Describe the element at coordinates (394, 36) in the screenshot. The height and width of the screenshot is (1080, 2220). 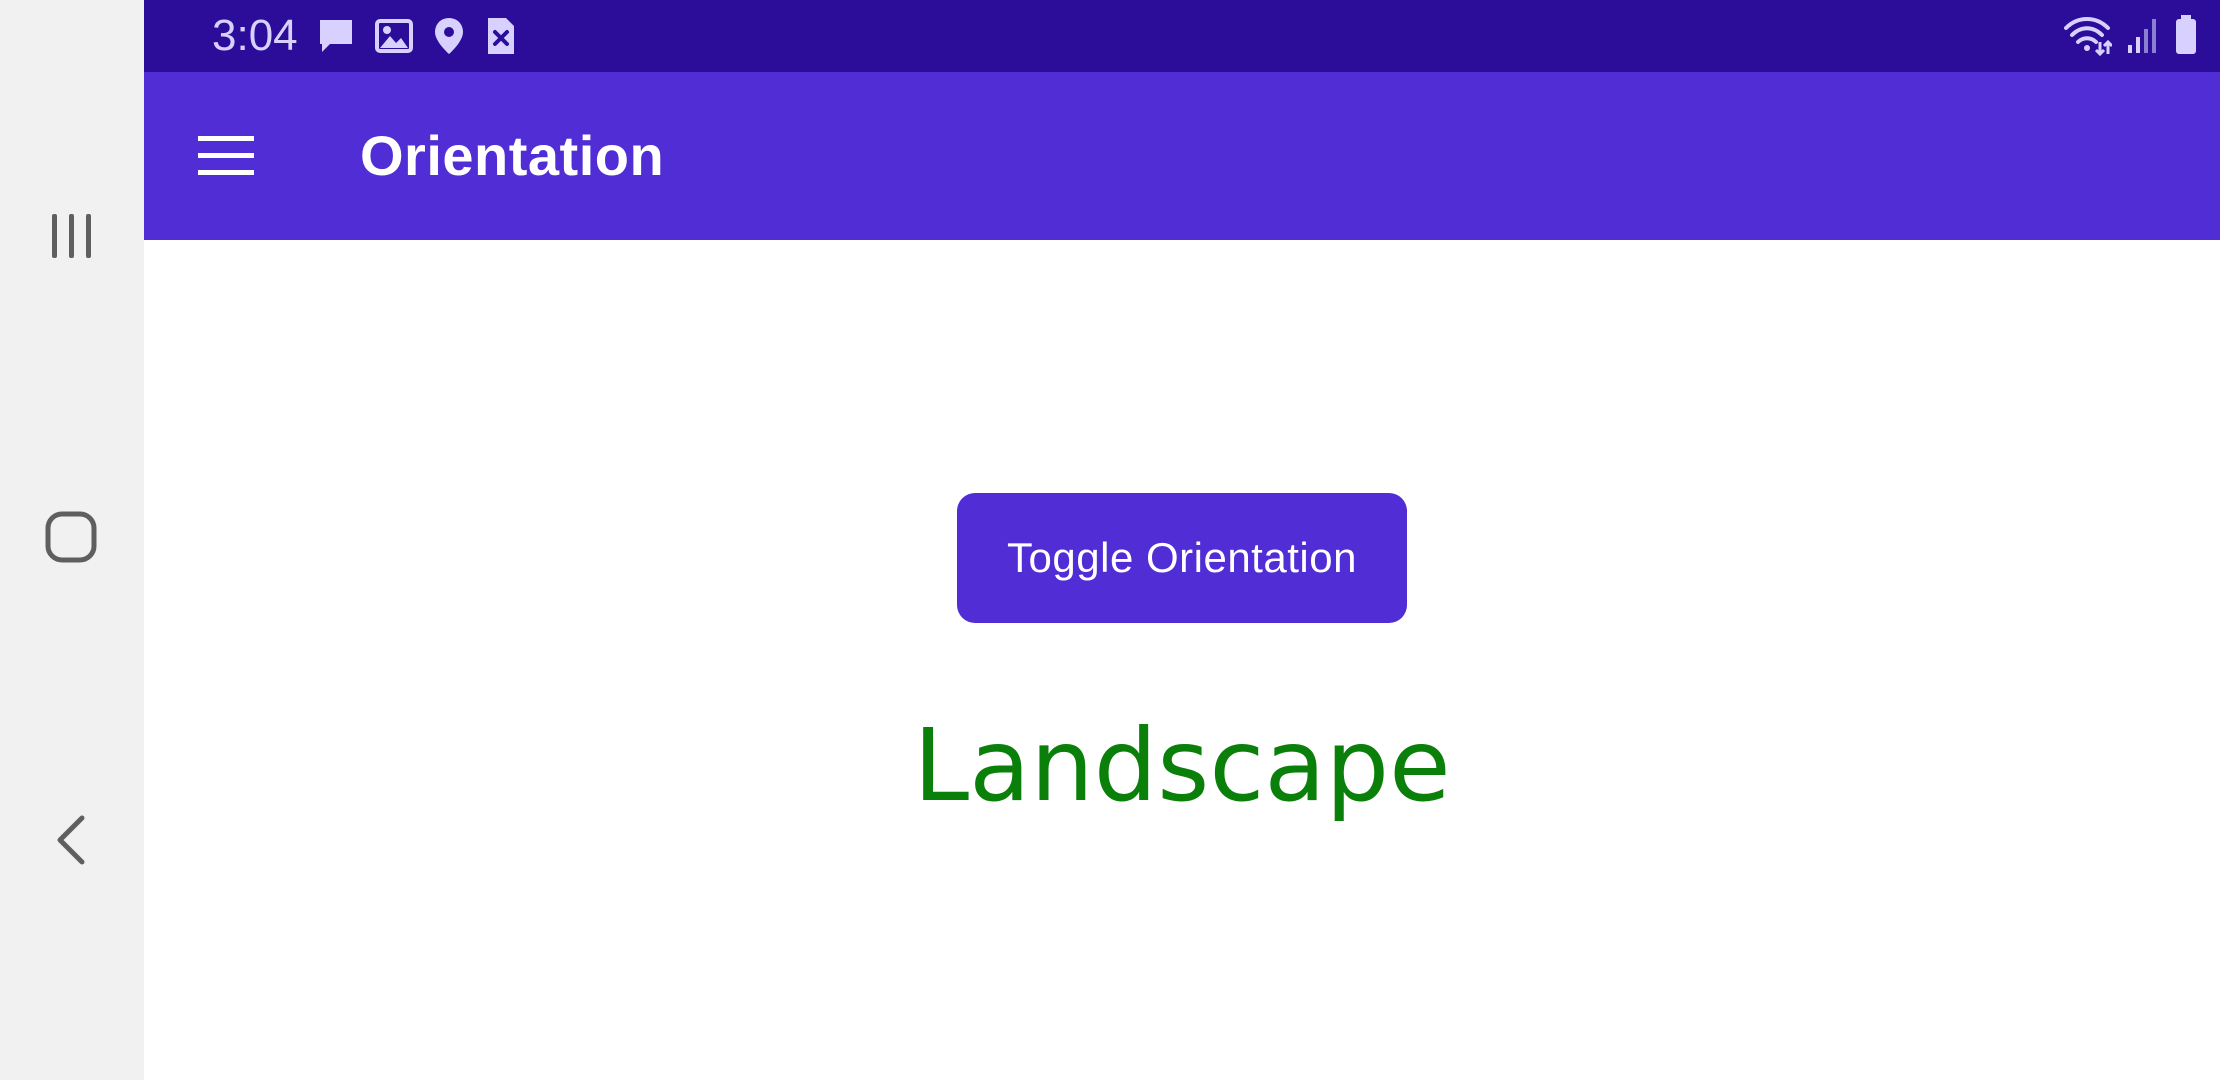
I see `image-icon` at that location.